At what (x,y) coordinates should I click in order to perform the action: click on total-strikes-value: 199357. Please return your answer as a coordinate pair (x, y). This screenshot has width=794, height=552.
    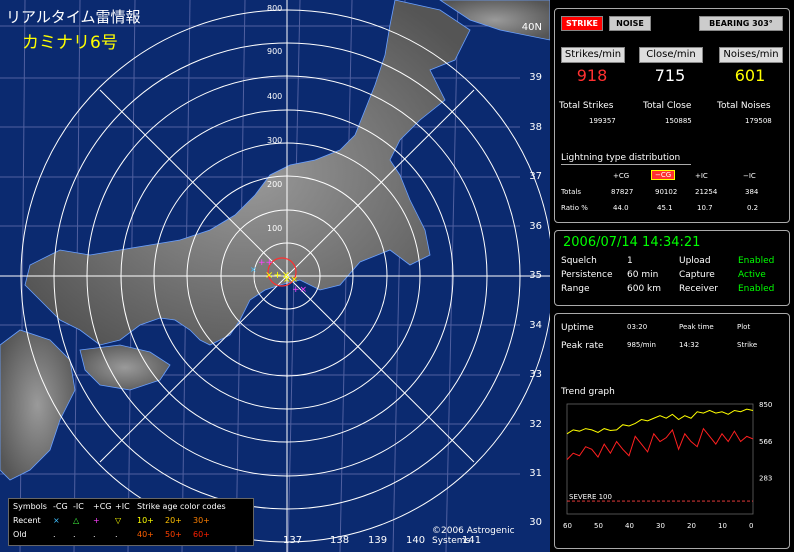
    Looking at the image, I should click on (602, 121).